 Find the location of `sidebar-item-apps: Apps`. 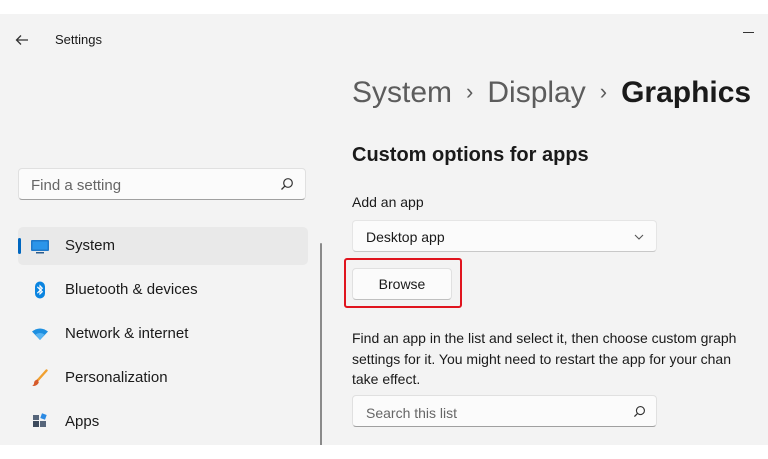

sidebar-item-apps: Apps is located at coordinates (163, 422).